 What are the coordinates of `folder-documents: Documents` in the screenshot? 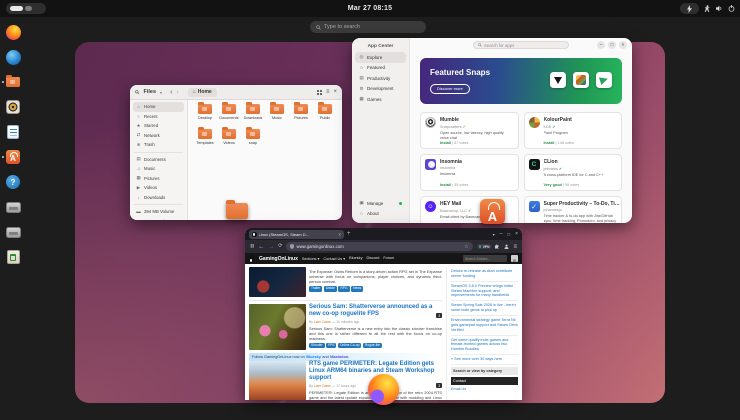 It's located at (229, 113).